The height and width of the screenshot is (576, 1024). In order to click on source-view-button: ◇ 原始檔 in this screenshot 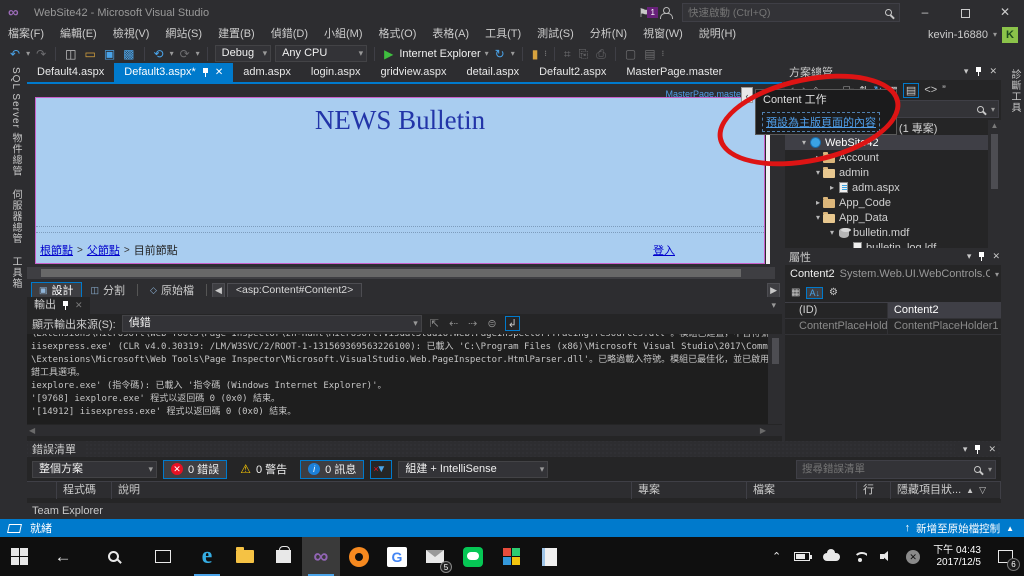, I will do `click(172, 290)`.